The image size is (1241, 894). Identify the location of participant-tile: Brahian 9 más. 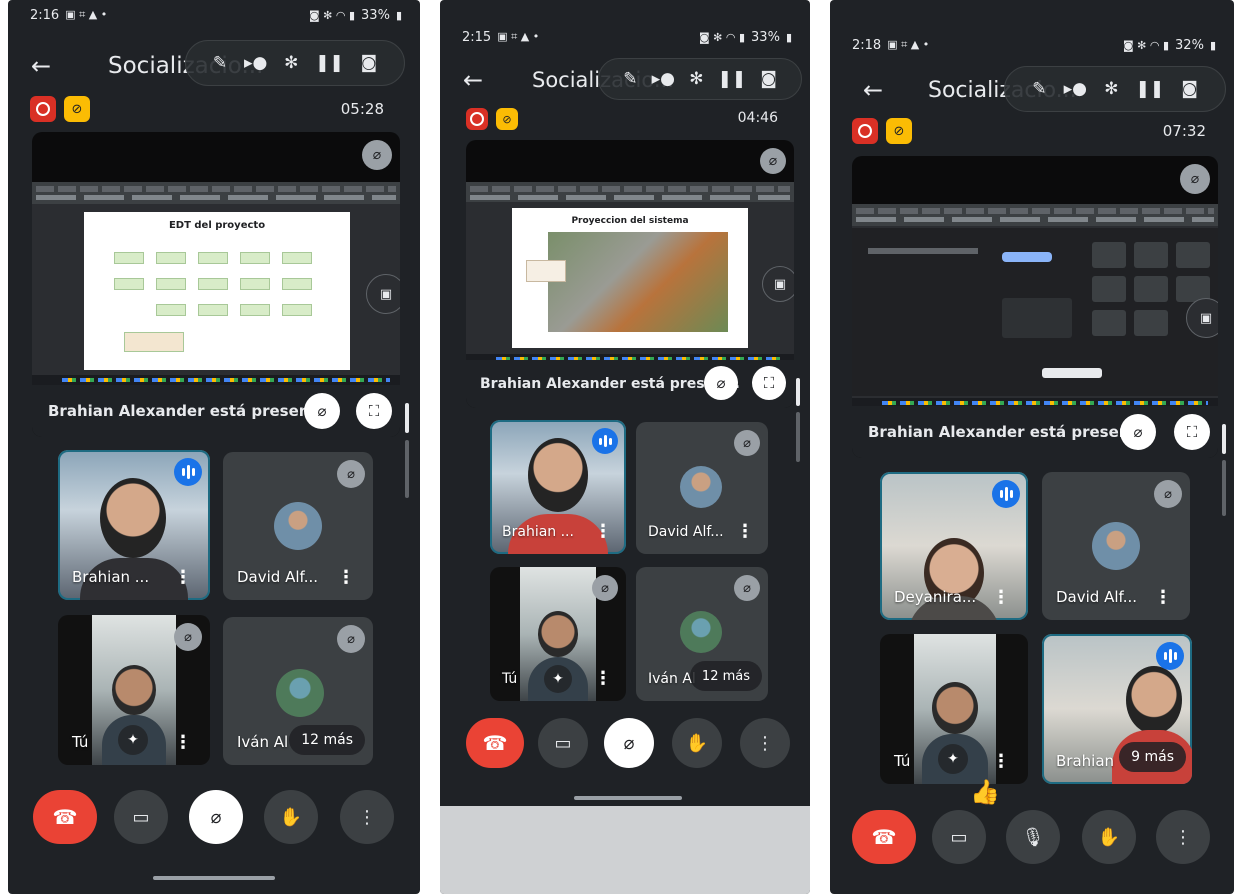
(1117, 709).